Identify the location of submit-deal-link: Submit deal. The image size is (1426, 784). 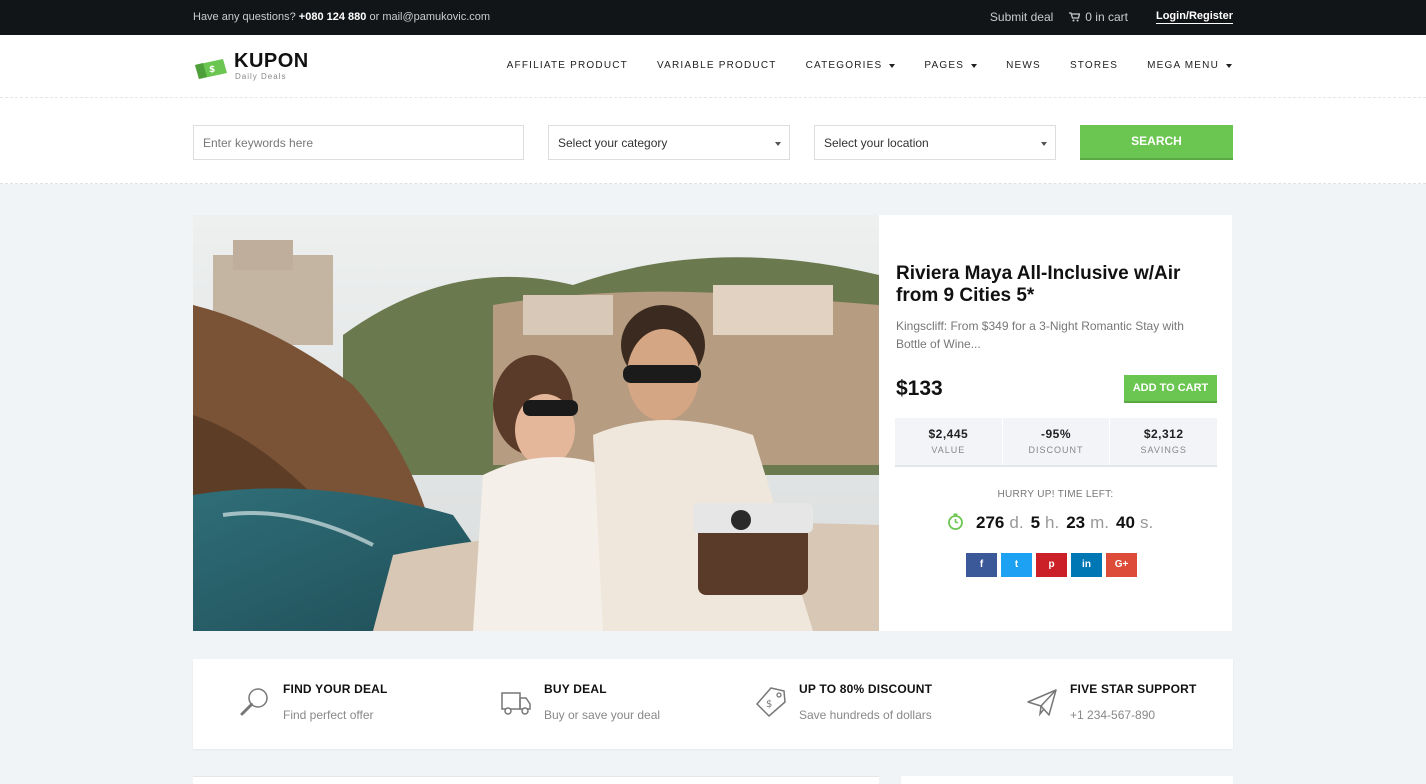
(1021, 17).